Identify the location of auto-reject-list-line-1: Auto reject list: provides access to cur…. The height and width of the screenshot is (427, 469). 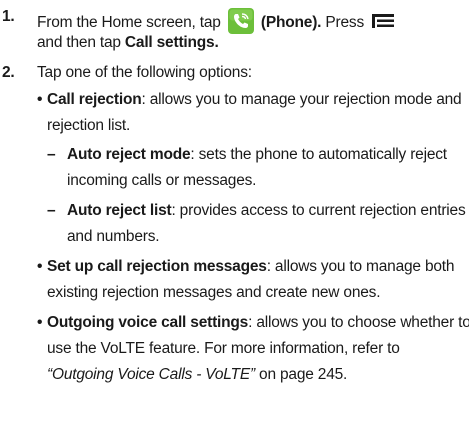
(266, 211).